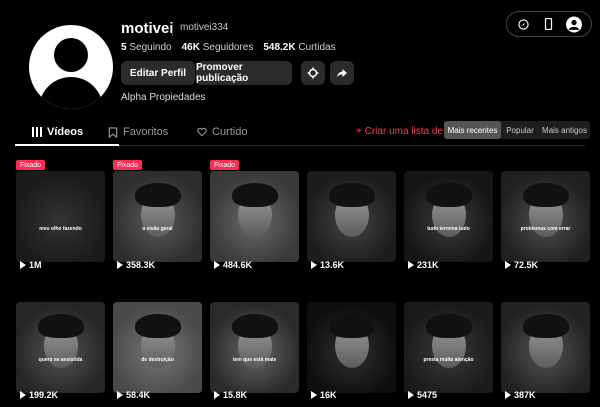  I want to click on view-count: 5475, so click(422, 395).